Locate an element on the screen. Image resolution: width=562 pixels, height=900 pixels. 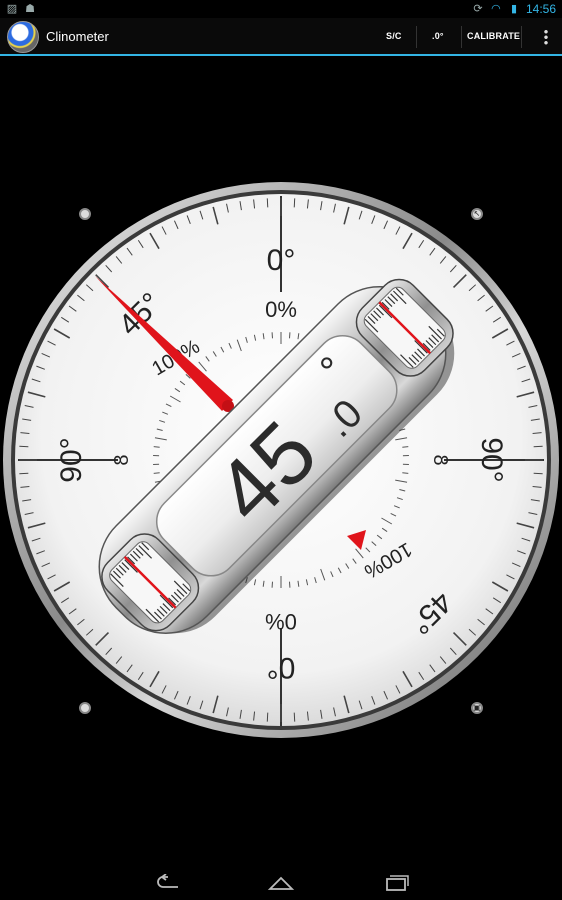
label-left-infinity: 8 is located at coordinates (122, 459).